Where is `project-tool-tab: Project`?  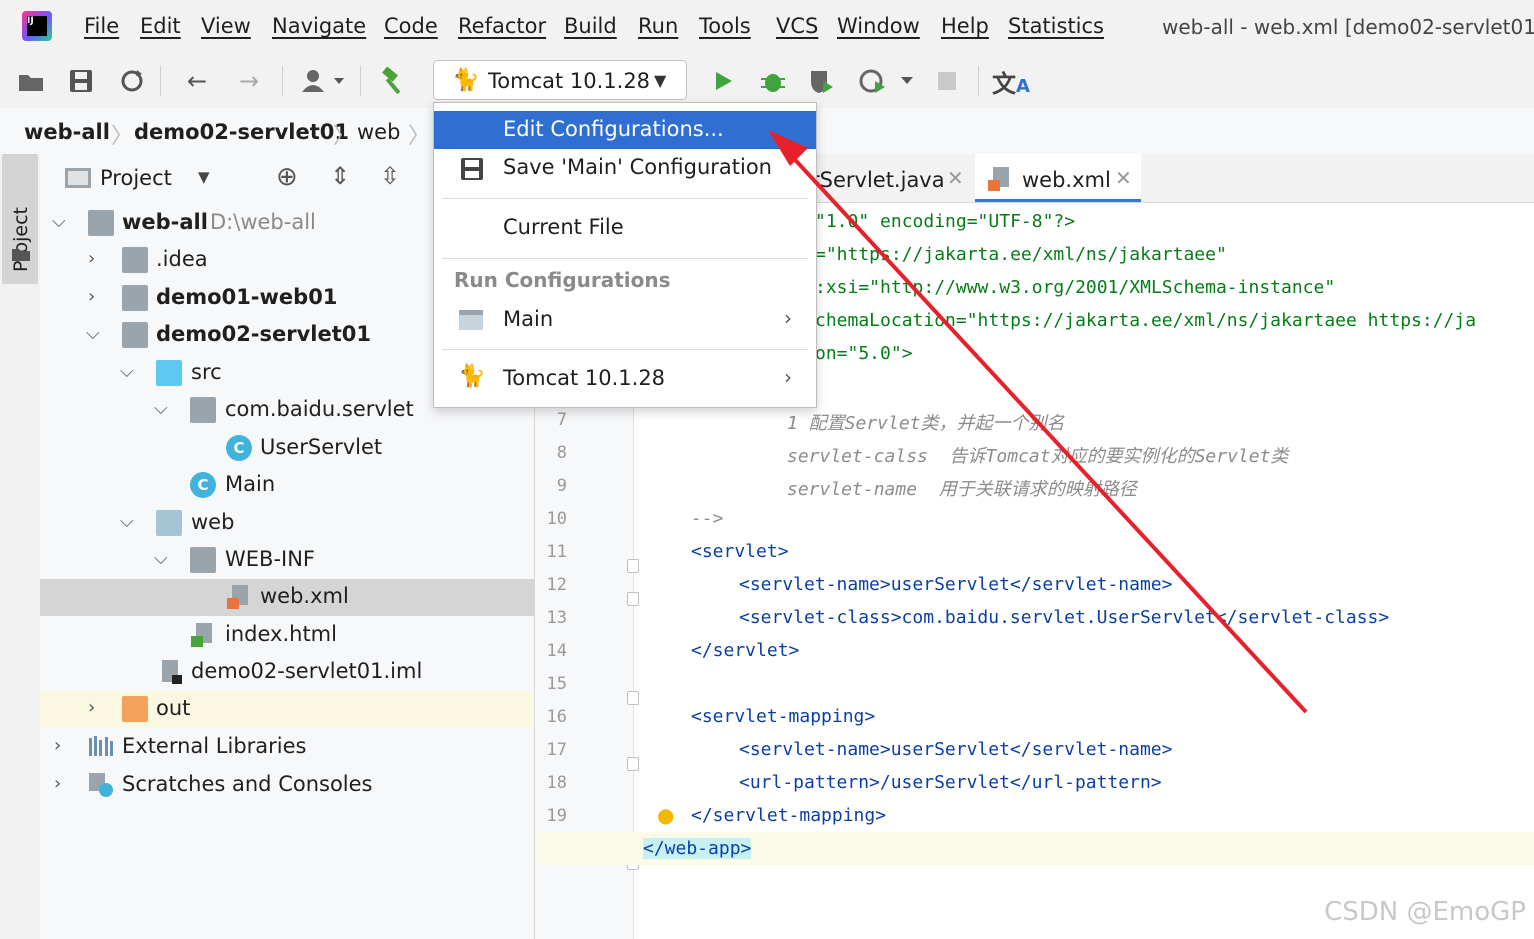
project-tool-tab: Project is located at coordinates (20, 219).